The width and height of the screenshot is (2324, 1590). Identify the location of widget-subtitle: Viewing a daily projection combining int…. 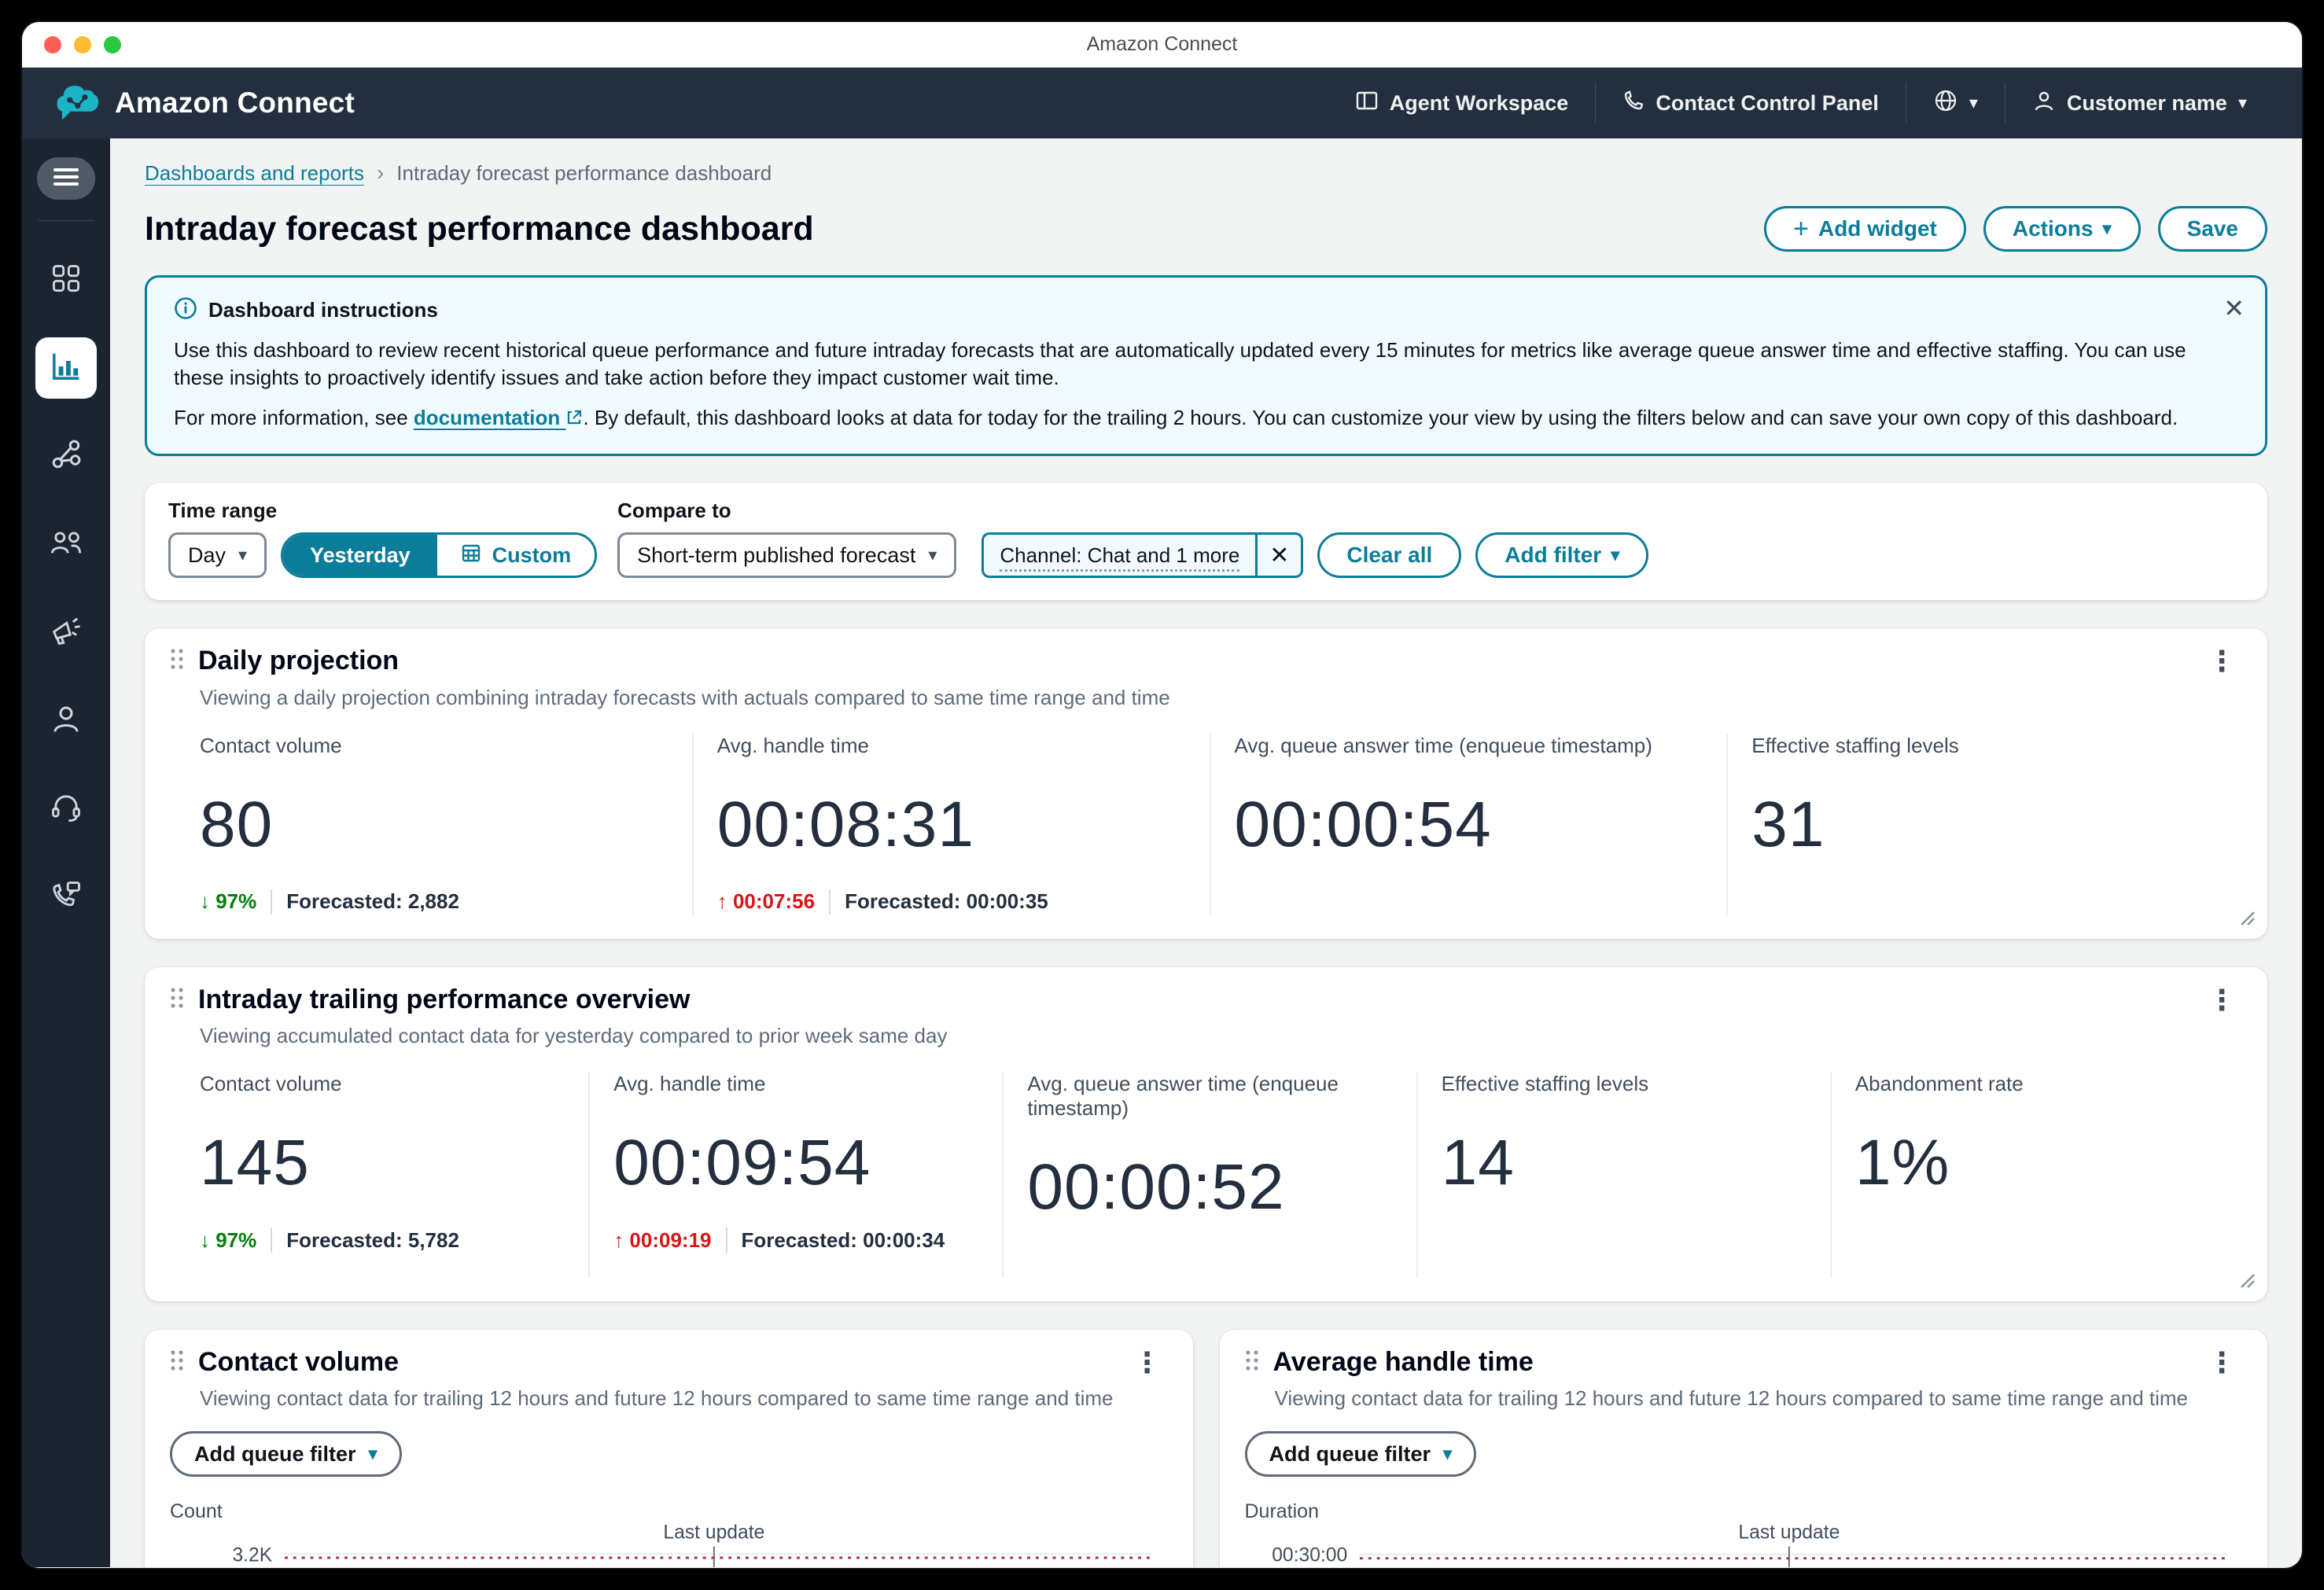
(685, 697).